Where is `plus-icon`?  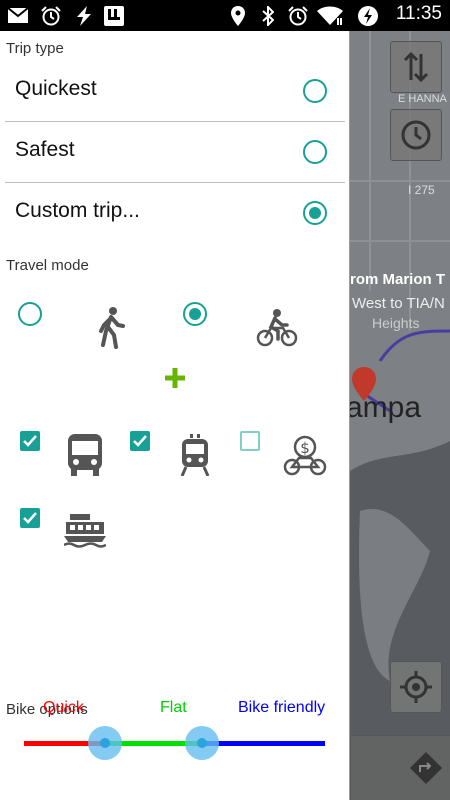 plus-icon is located at coordinates (175, 380).